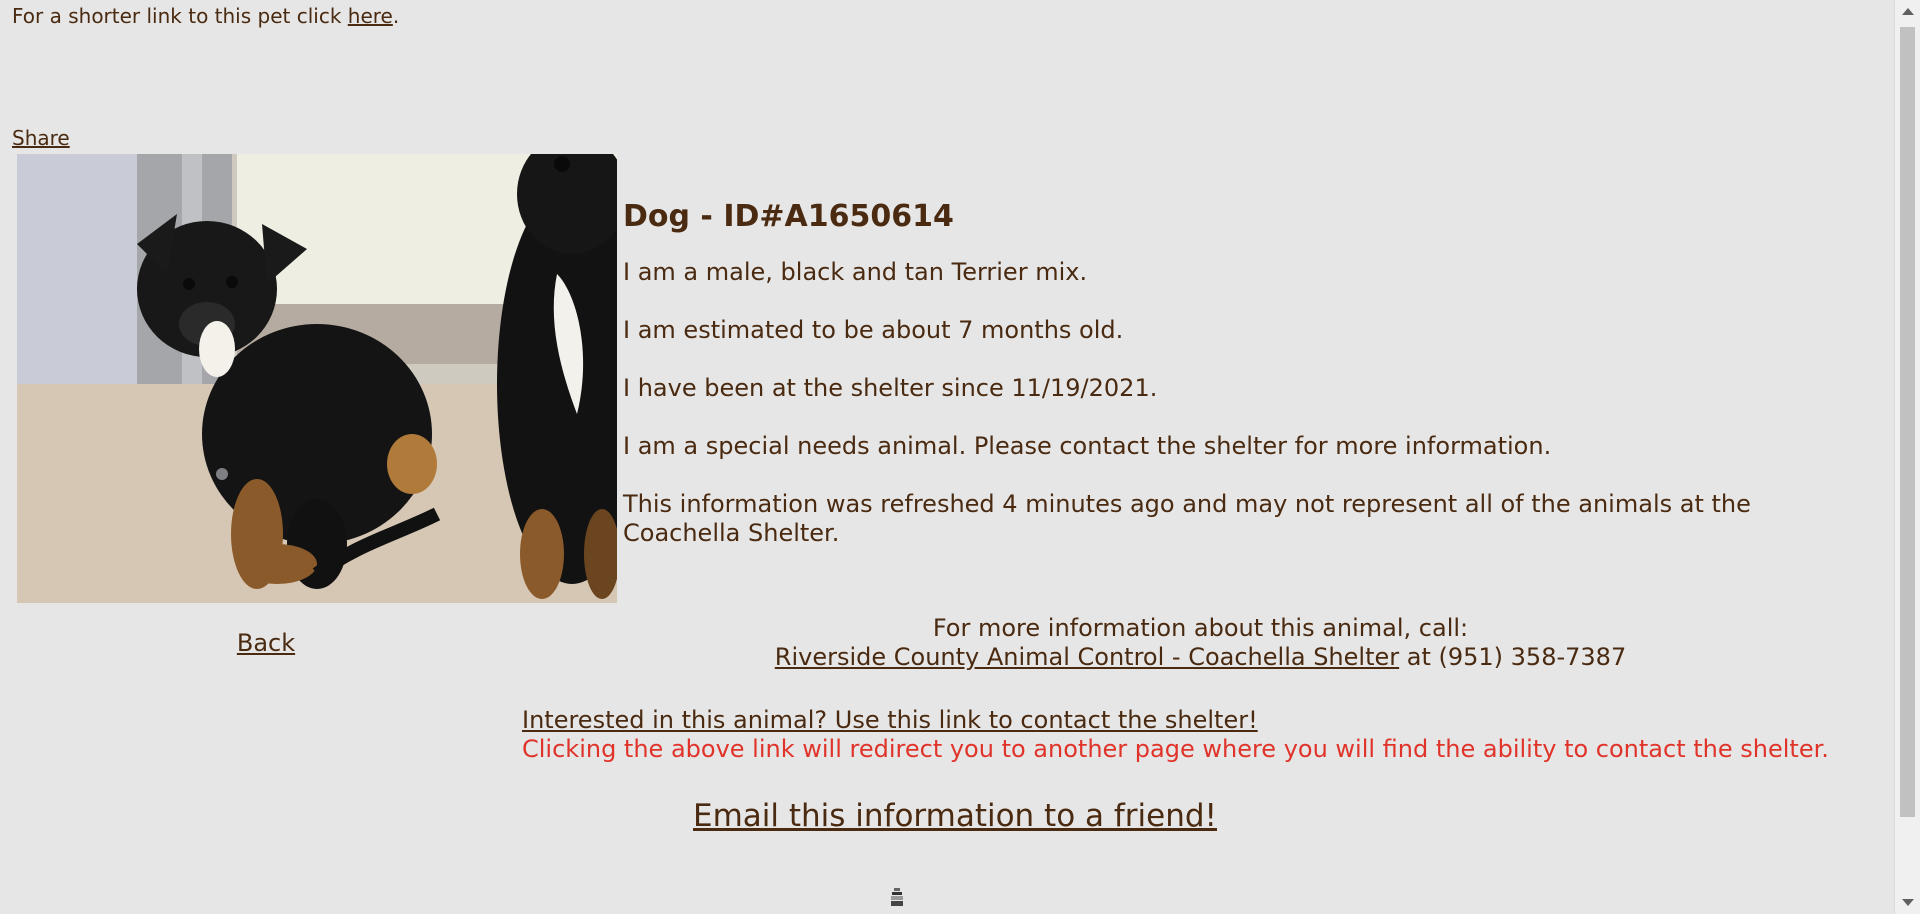  Describe the element at coordinates (41, 138) in the screenshot. I see `share-link: Share` at that location.